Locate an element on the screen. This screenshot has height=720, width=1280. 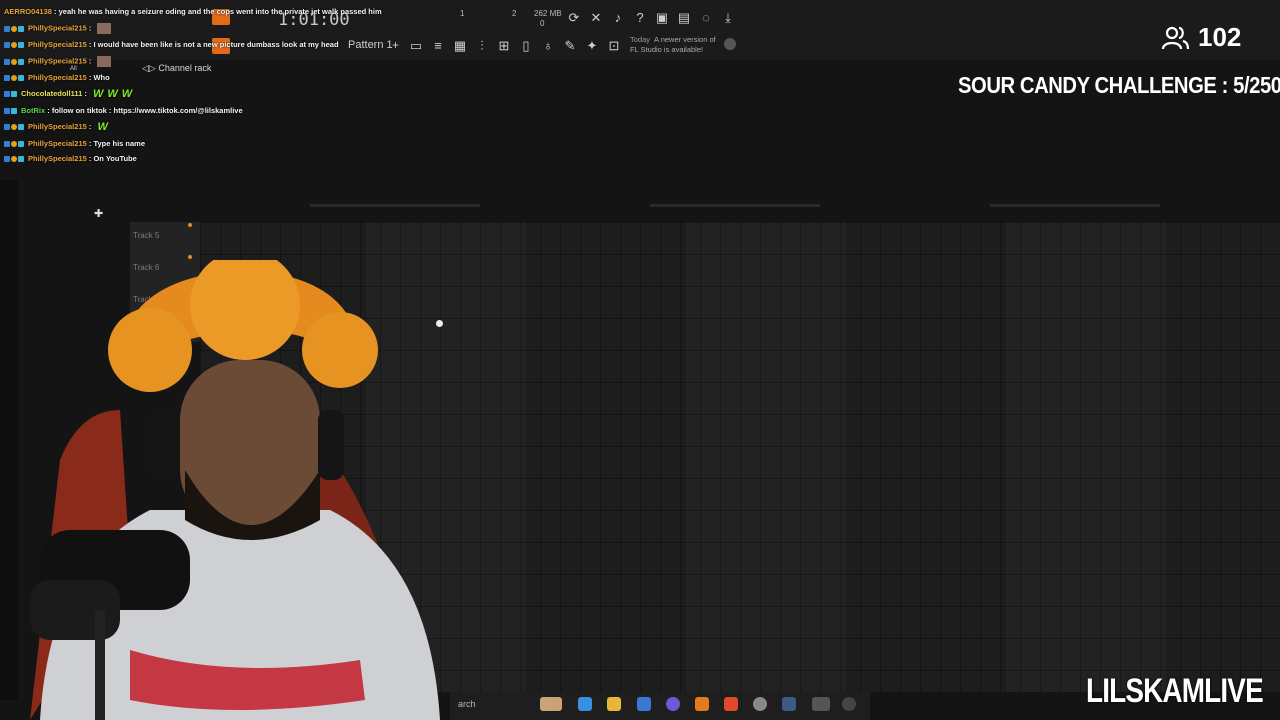
chat-message: PhillySpecial215 : Type his name is located at coordinates (74, 143).